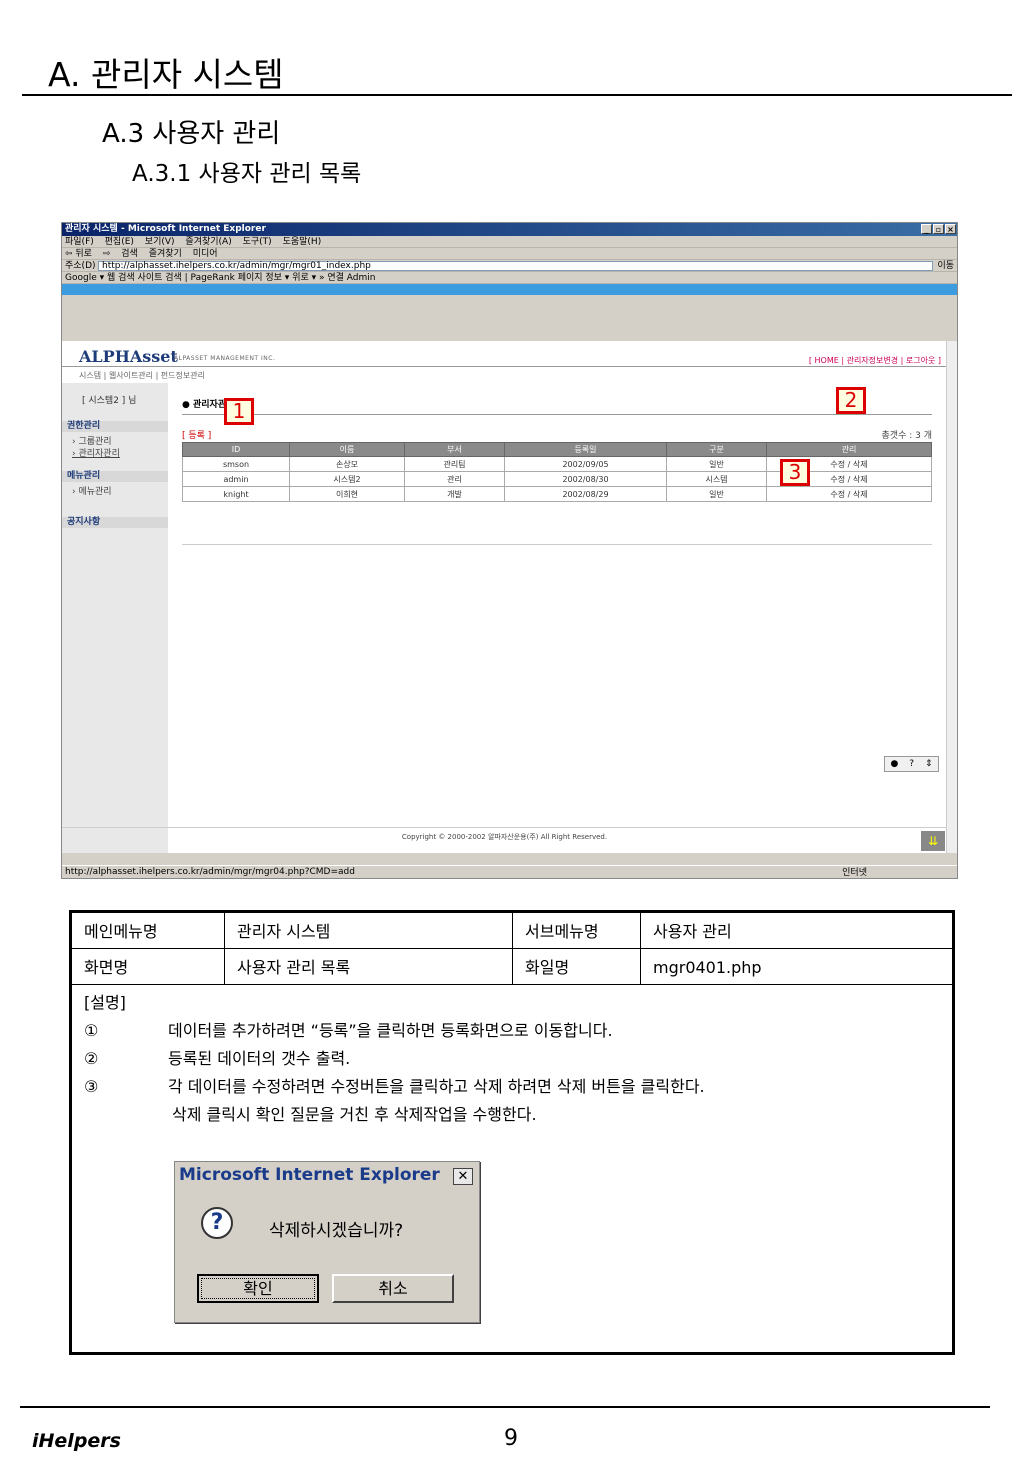 The height and width of the screenshot is (1479, 1024). I want to click on menu-help: 도움말(H), so click(302, 242).